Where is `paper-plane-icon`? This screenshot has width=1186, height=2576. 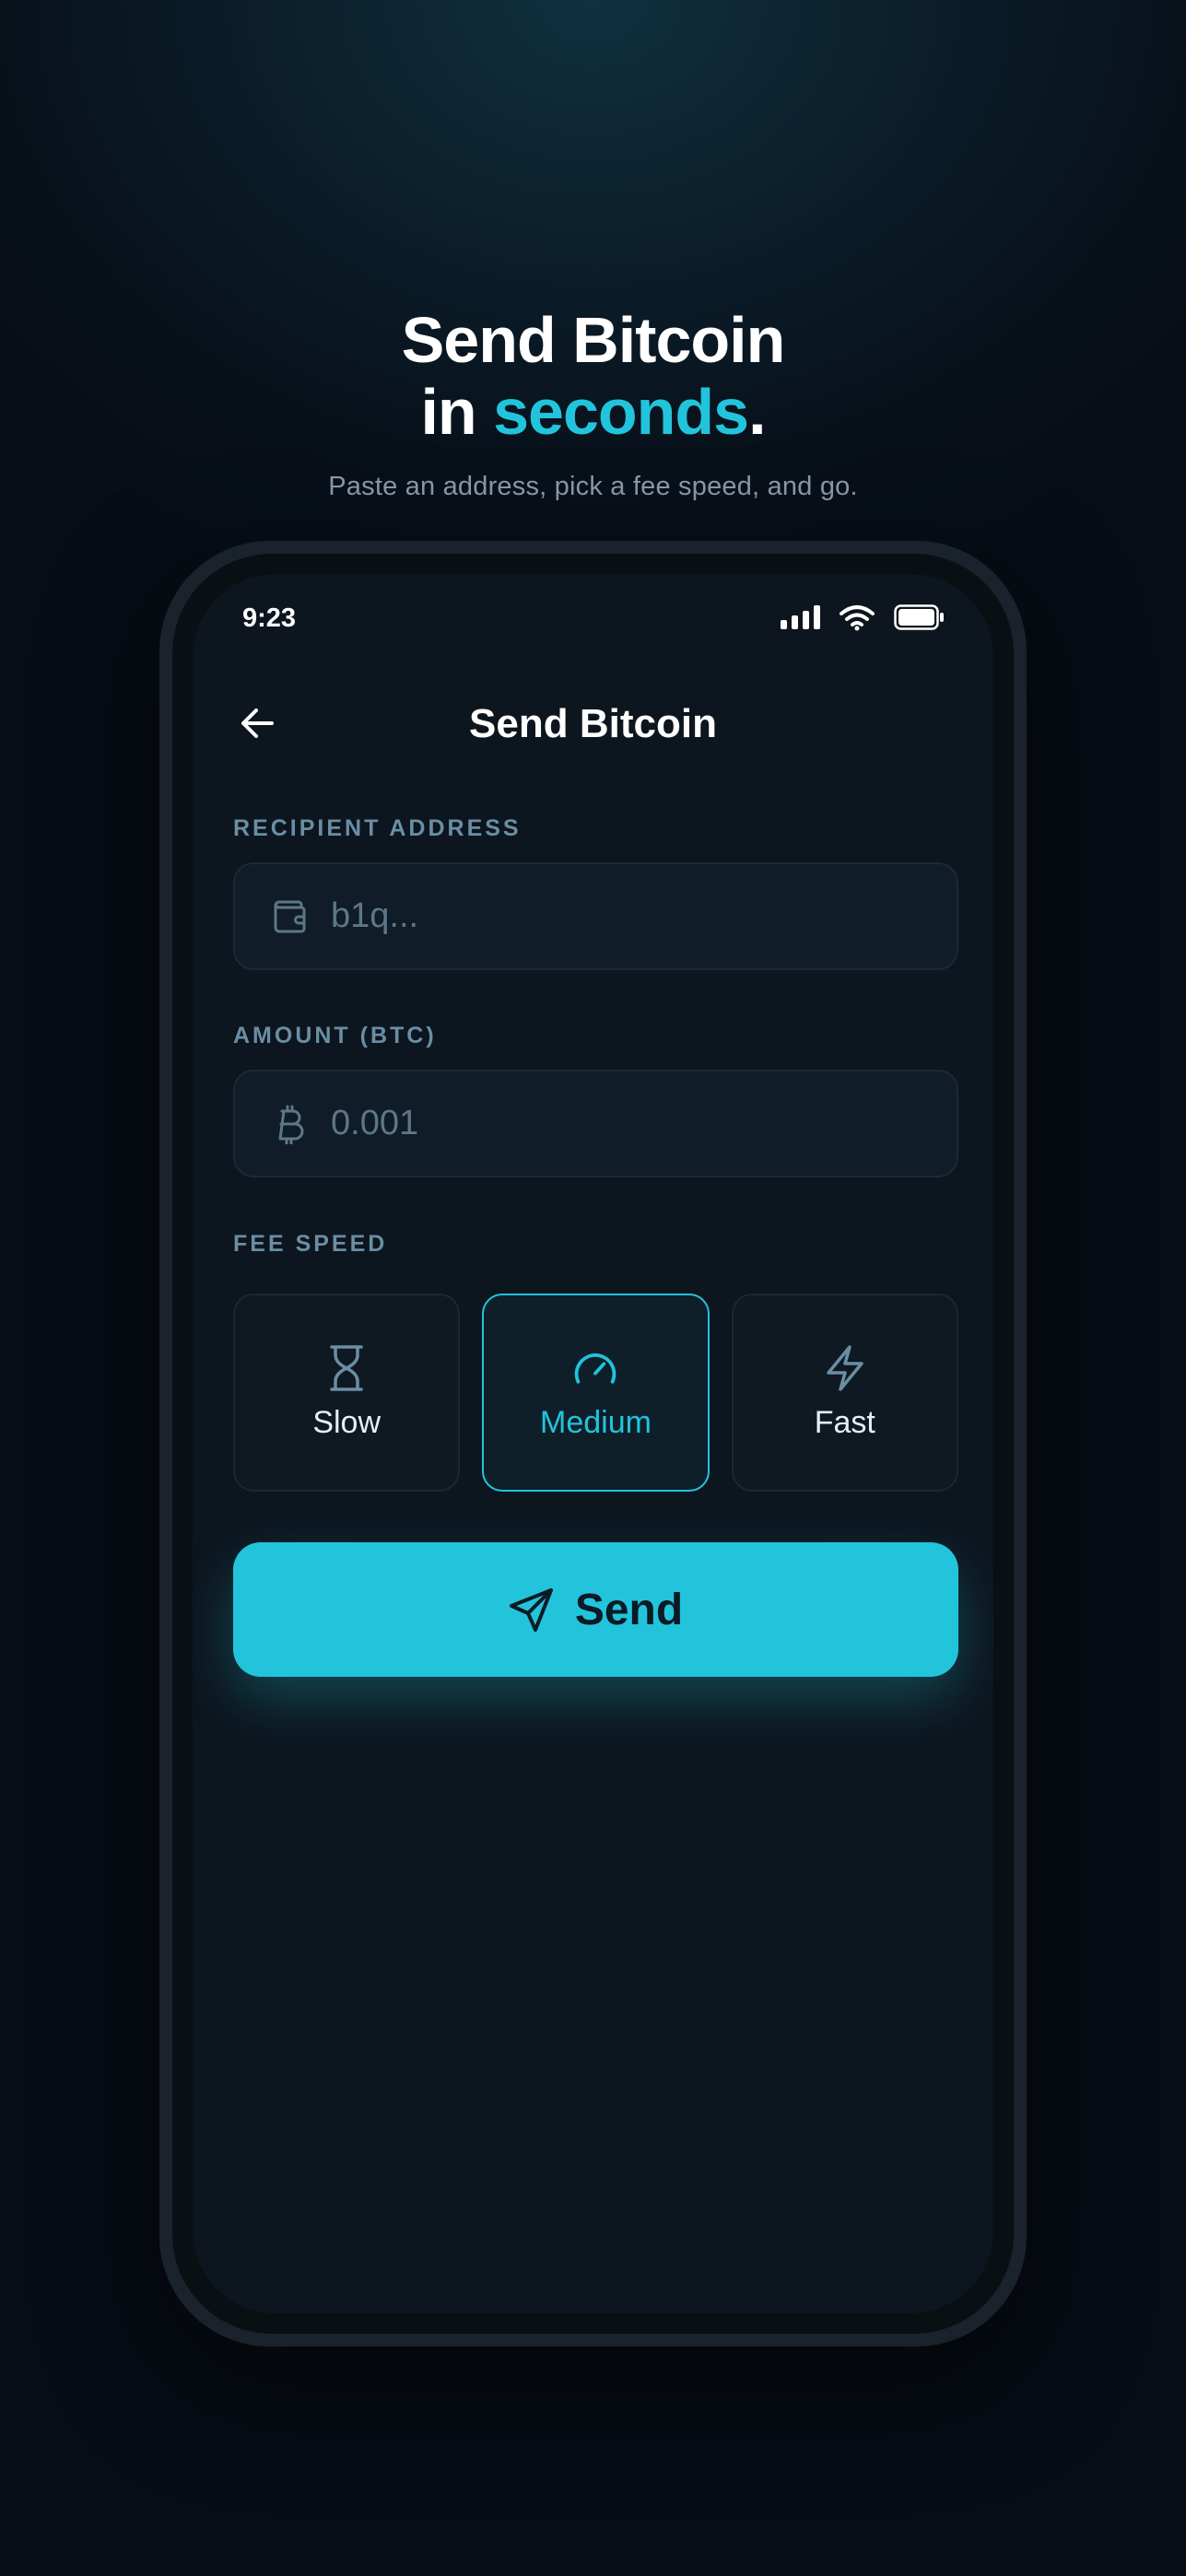
paper-plane-icon is located at coordinates (531, 1610).